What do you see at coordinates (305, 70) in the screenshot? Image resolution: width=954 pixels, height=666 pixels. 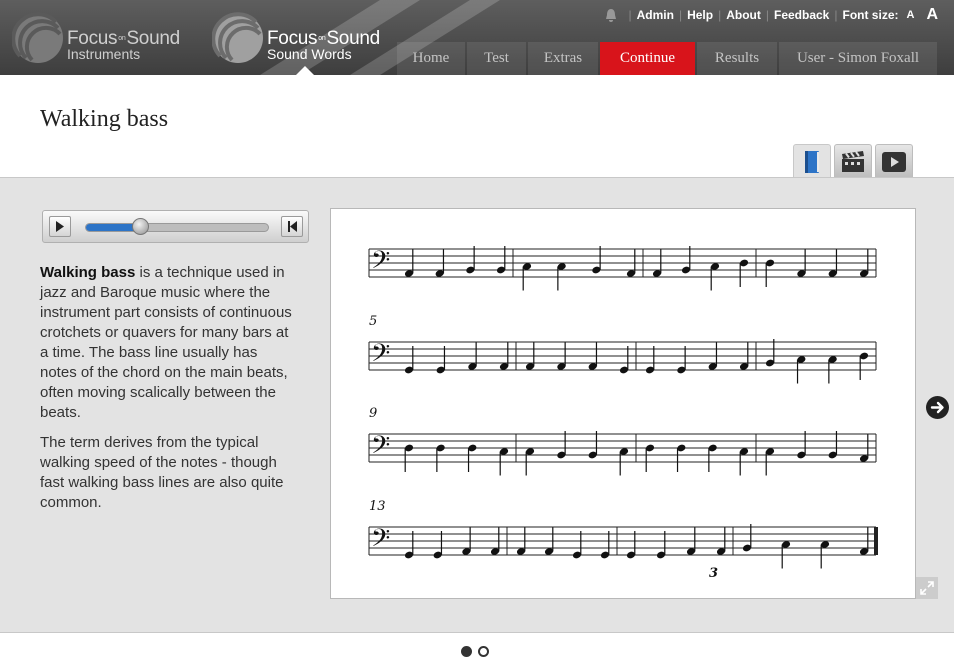 I see `active-brand-caret` at bounding box center [305, 70].